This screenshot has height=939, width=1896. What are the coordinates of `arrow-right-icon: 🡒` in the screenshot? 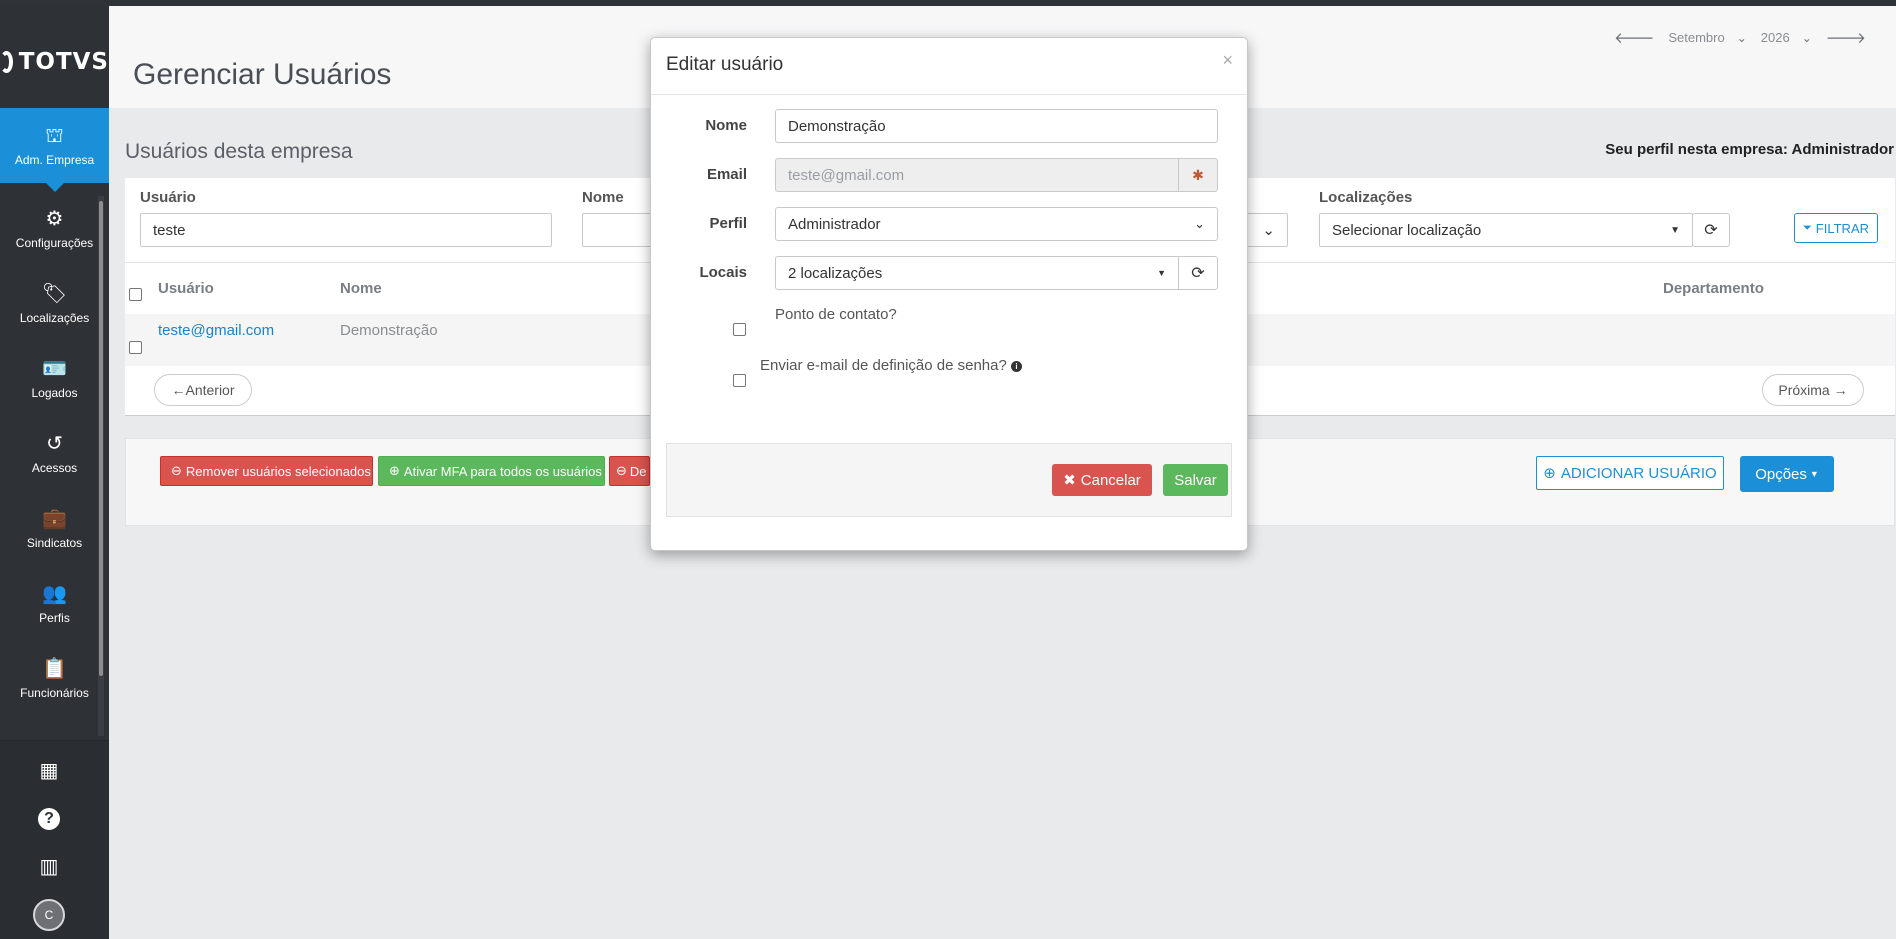 It's located at (1846, 37).